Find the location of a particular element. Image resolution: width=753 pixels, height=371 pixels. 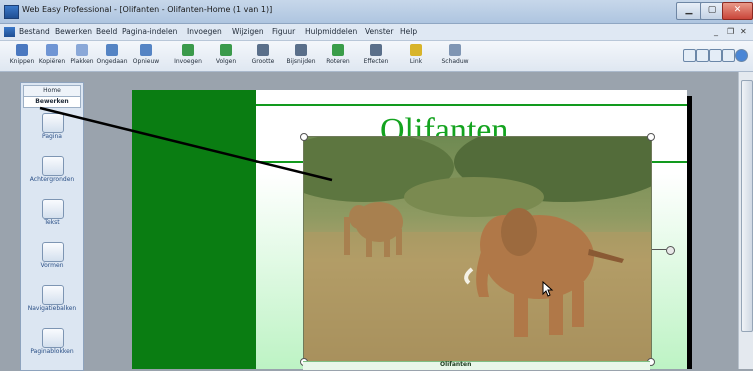

callout-line is located at coordinates (186, 144).